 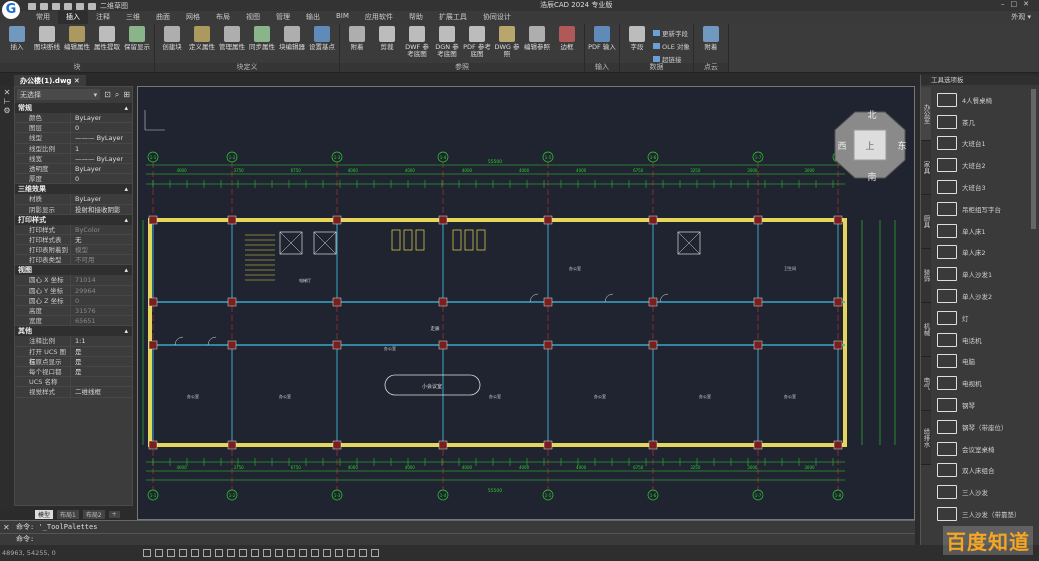 What do you see at coordinates (73, 331) in the screenshot?
I see `property-section-header: 其他 ▴` at bounding box center [73, 331].